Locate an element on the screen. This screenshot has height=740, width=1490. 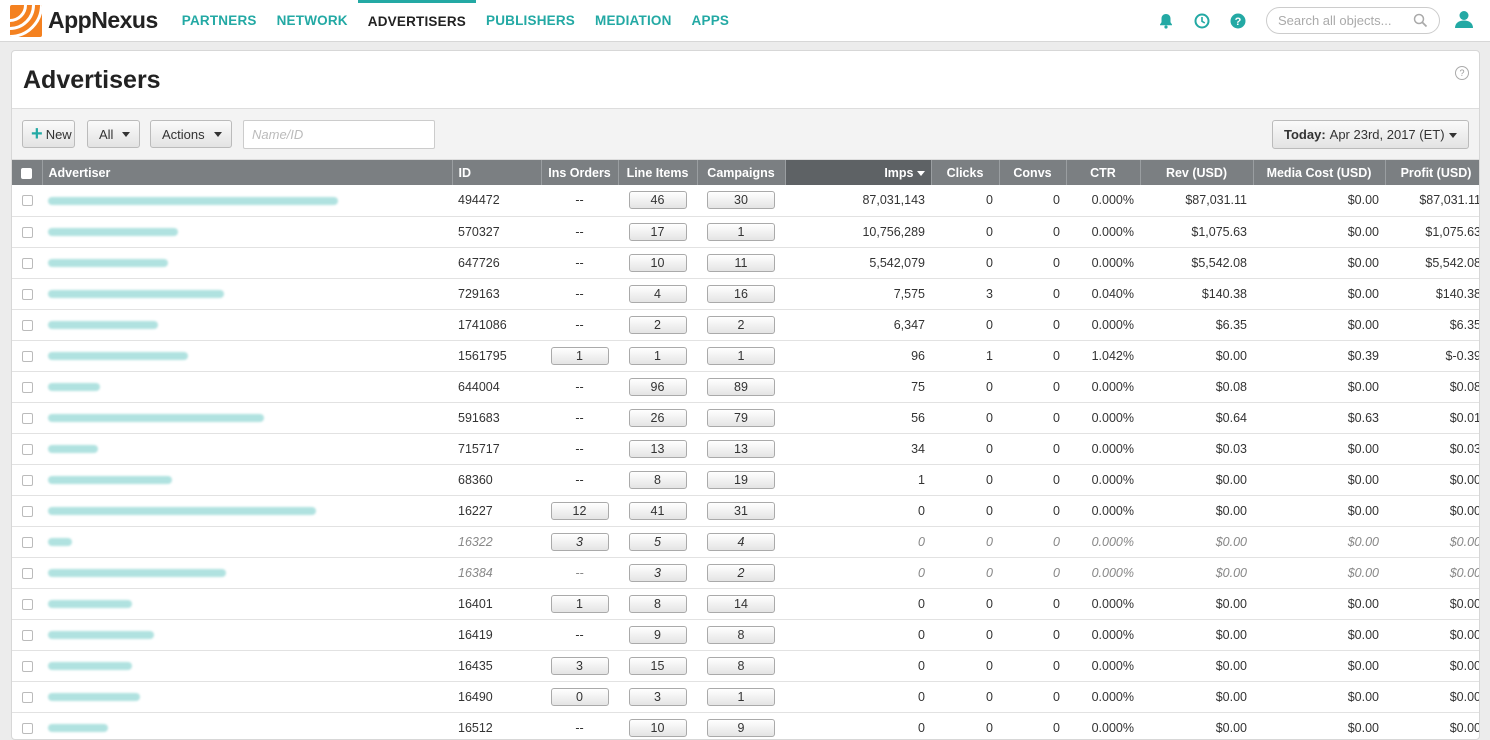
status-filter-dropdown: All is located at coordinates (113, 134).